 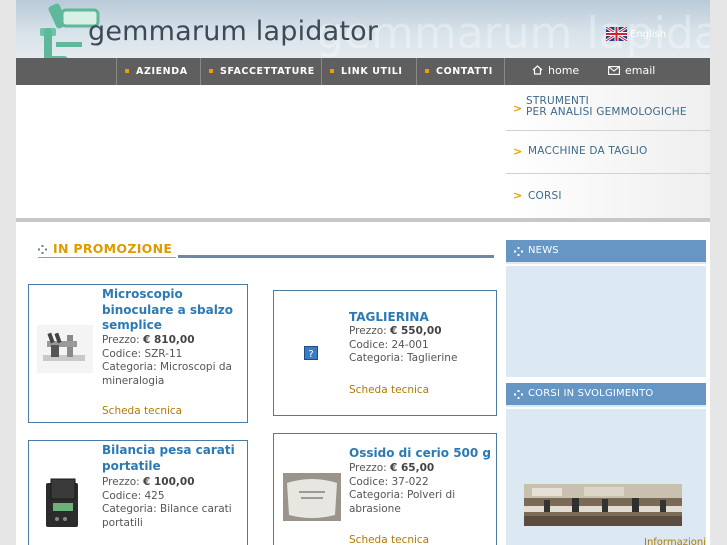 What do you see at coordinates (648, 34) in the screenshot?
I see `language-label: English` at bounding box center [648, 34].